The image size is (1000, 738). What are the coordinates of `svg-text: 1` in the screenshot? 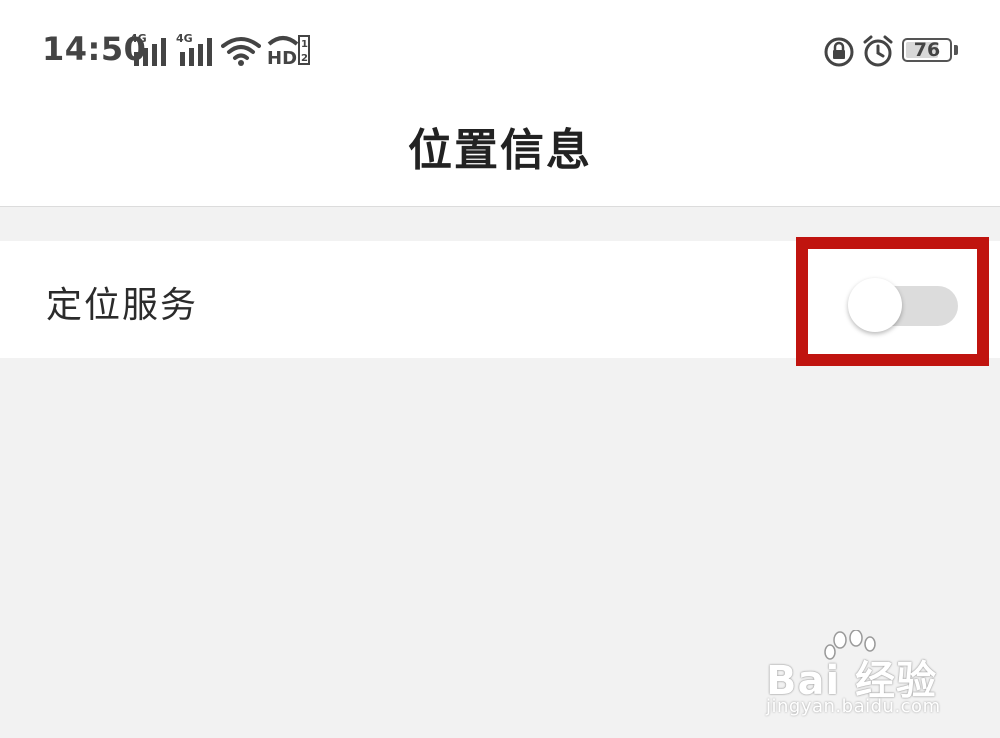 It's located at (304, 44).